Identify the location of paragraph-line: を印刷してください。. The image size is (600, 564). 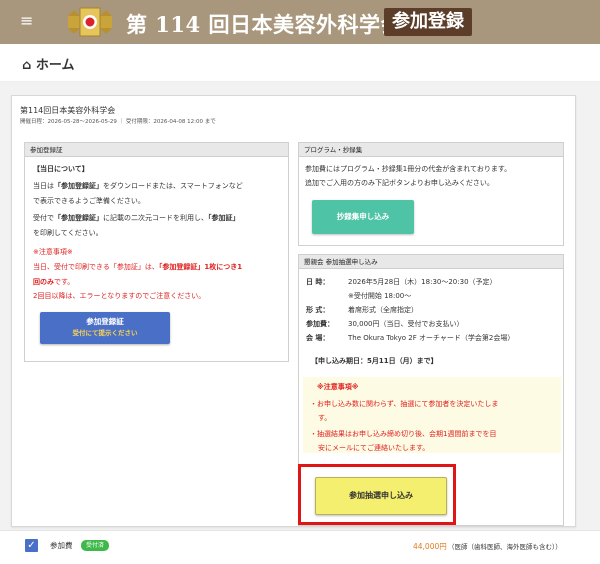
(68, 233).